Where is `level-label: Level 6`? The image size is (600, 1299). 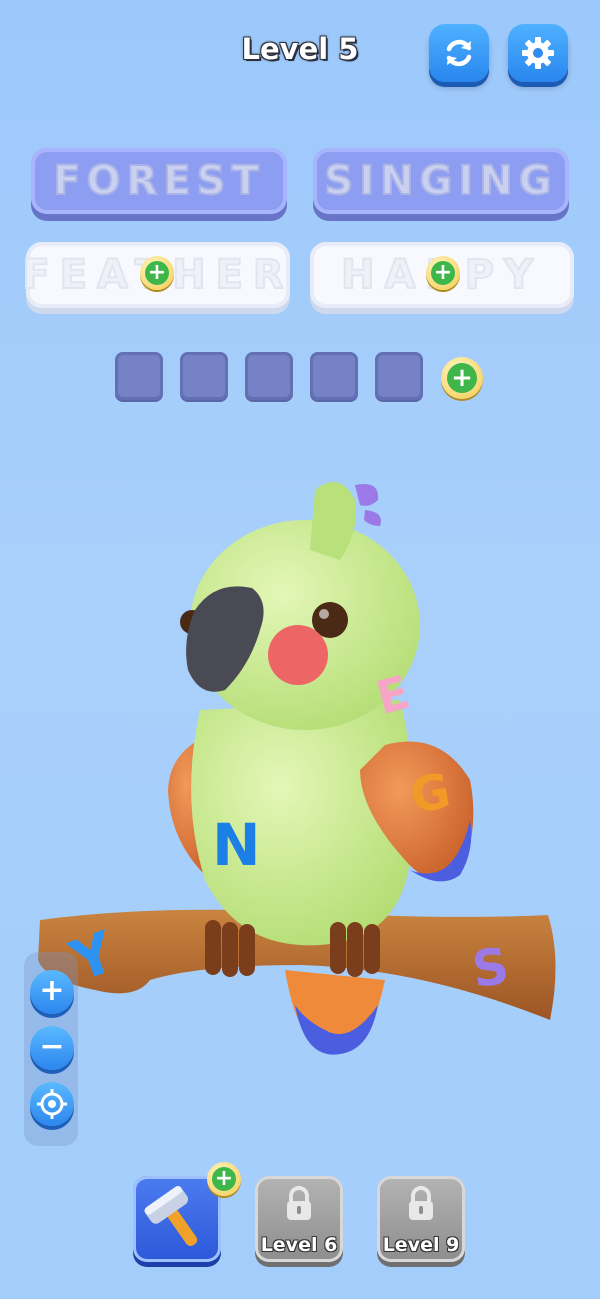 level-label: Level 6 is located at coordinates (299, 1245).